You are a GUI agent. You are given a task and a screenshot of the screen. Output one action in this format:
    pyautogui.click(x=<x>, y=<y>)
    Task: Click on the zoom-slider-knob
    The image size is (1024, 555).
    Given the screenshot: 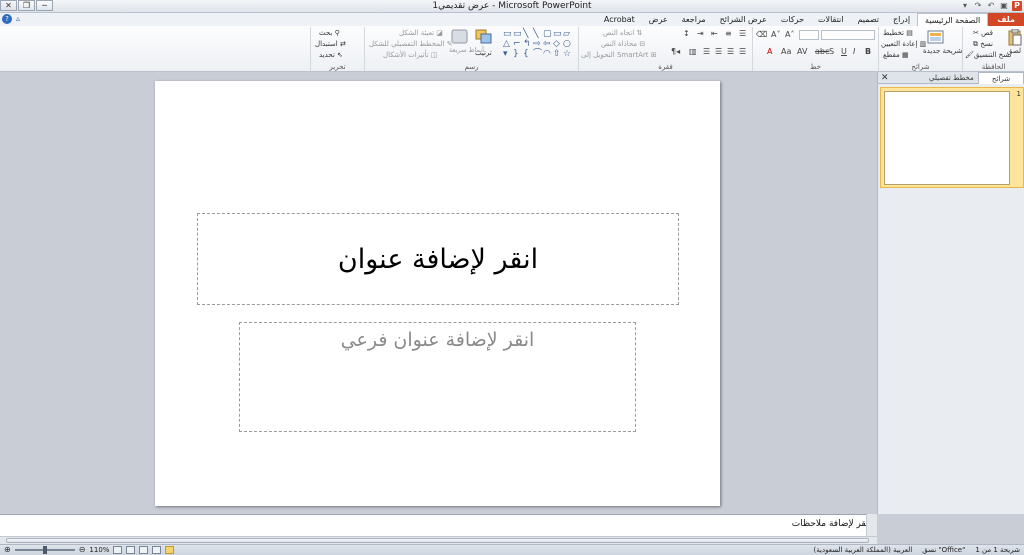 What is the action you would take?
    pyautogui.click(x=44, y=550)
    